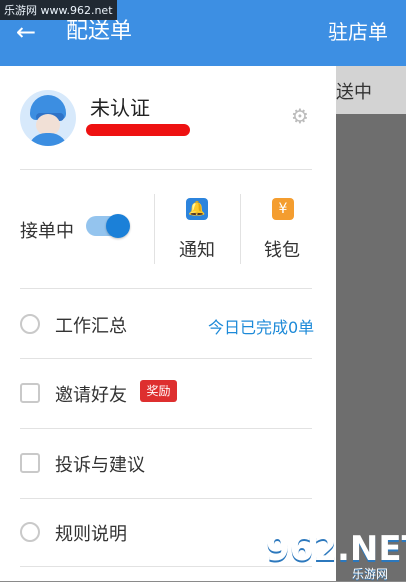 This screenshot has height=582, width=406. Describe the element at coordinates (166, 169) in the screenshot. I see `profile-divider` at that location.